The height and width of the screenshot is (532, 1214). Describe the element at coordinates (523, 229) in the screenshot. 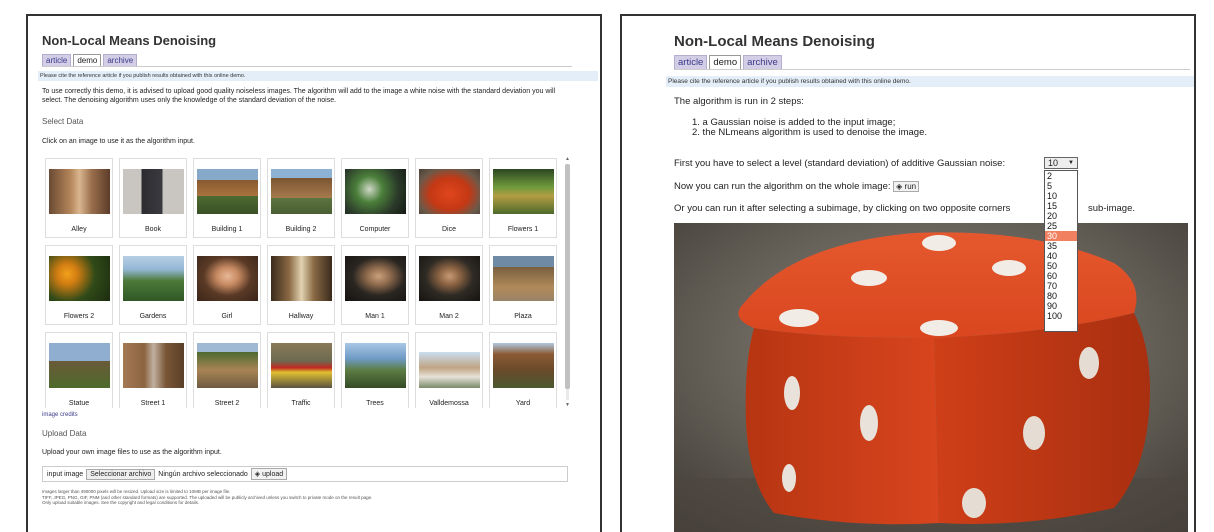

I see `gallery-caption: Flowers 1` at that location.